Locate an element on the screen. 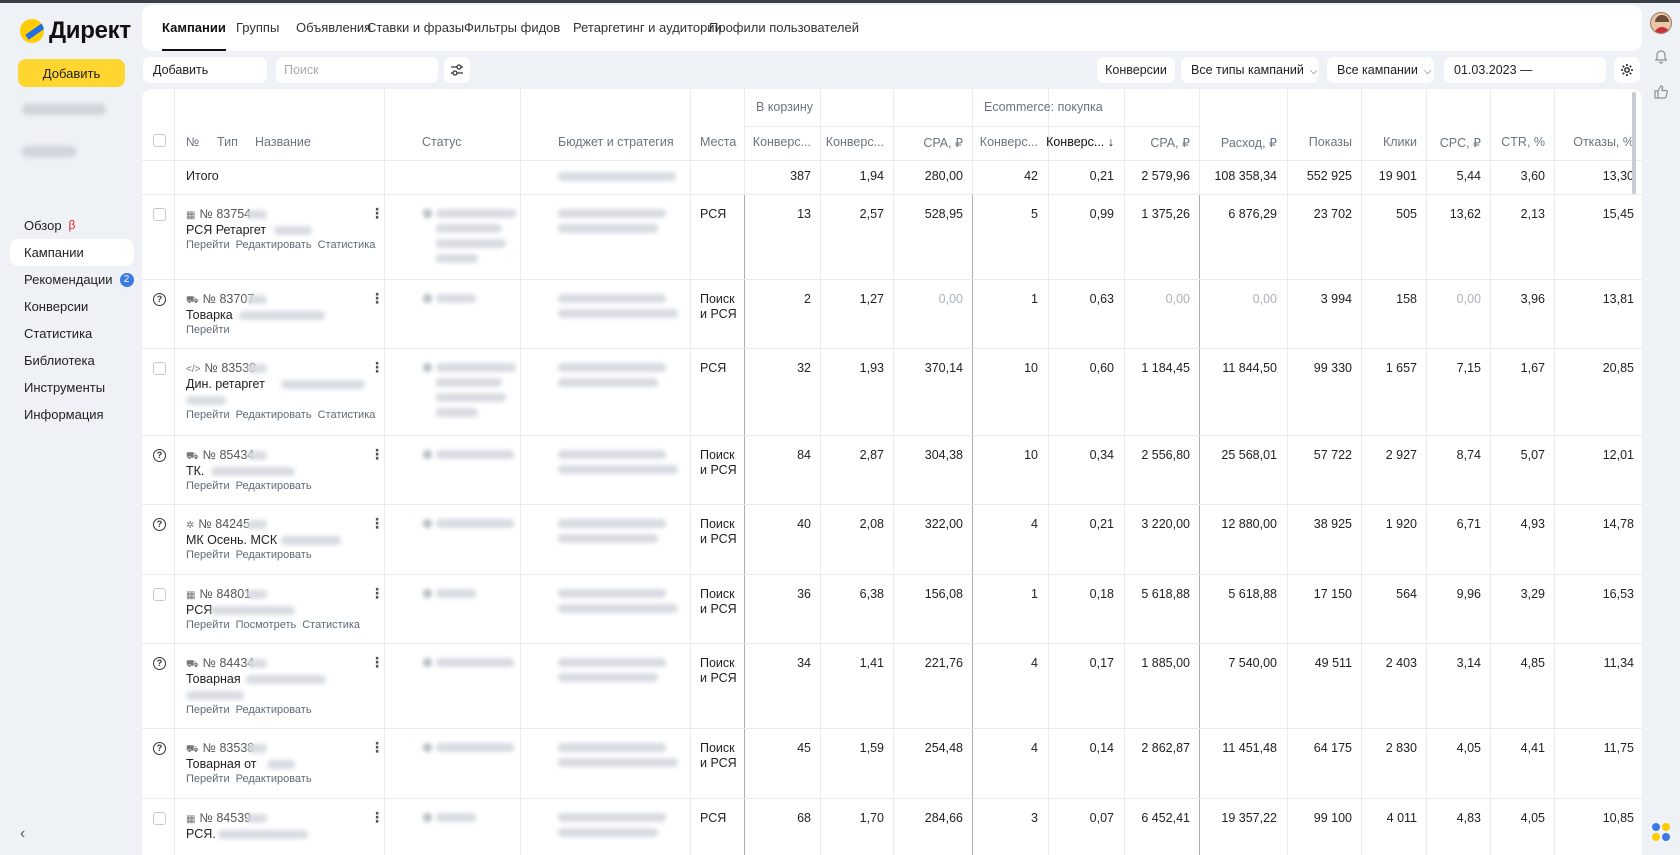 The width and height of the screenshot is (1680, 855). header-bounce: Отказы, % is located at coordinates (1599, 142).